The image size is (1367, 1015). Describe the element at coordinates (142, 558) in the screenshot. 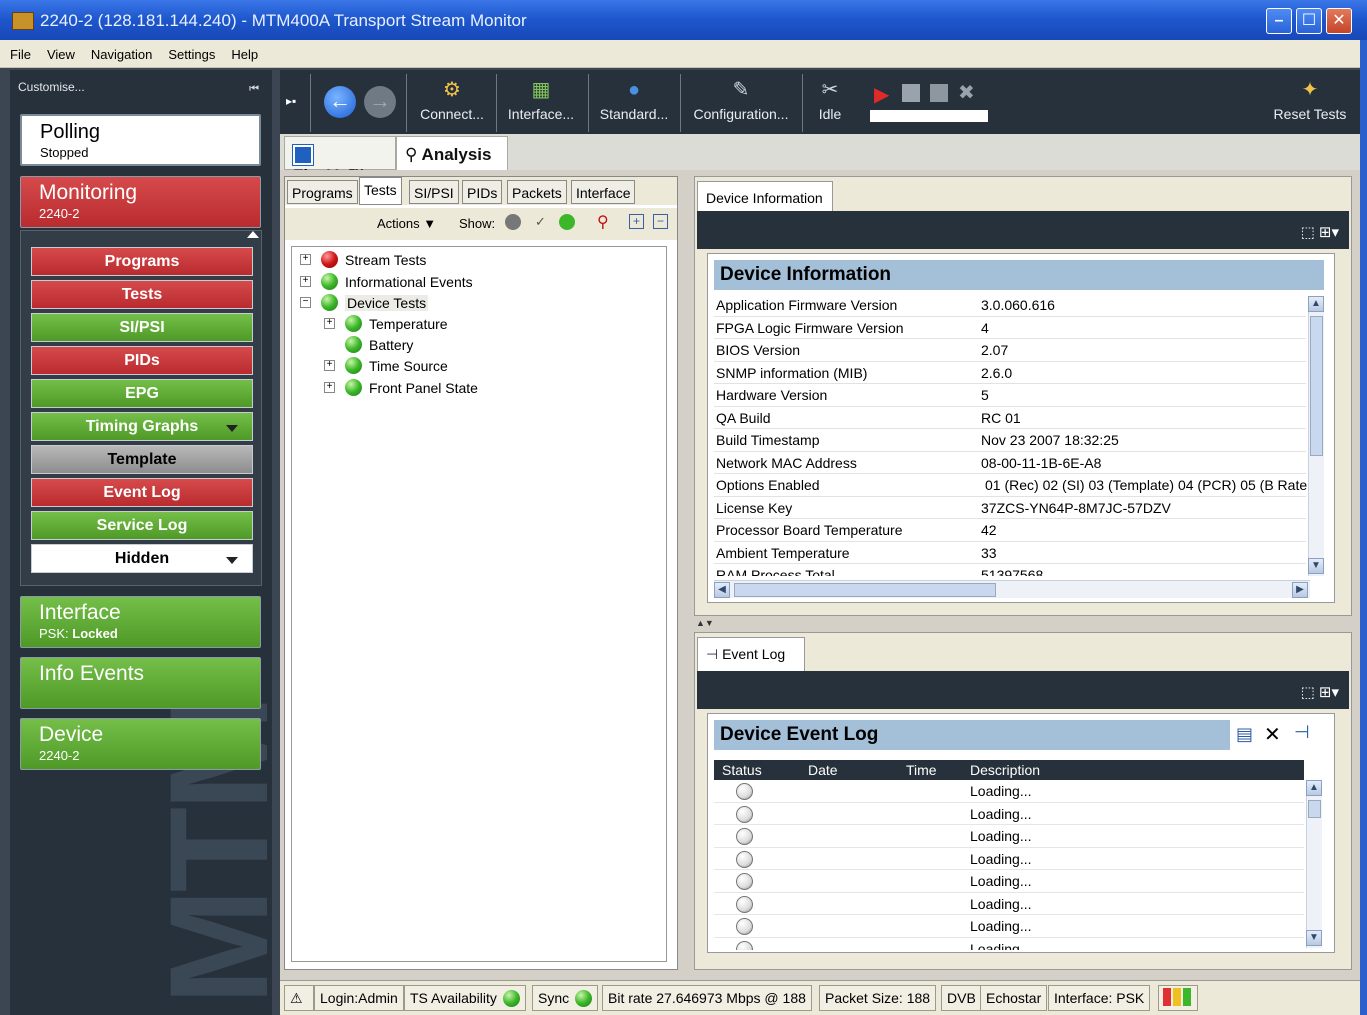

I see `sidebar-item-hidden: Hidden` at that location.